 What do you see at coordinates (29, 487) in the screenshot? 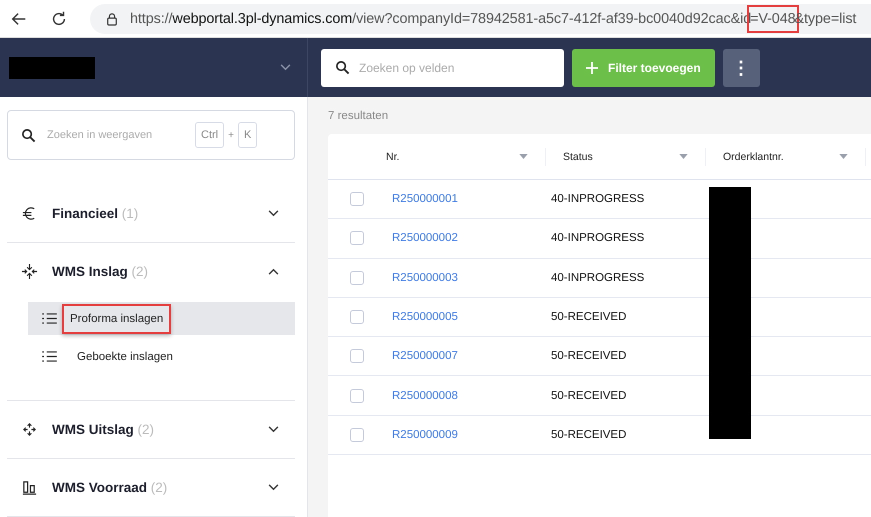
I see `bars-icon` at bounding box center [29, 487].